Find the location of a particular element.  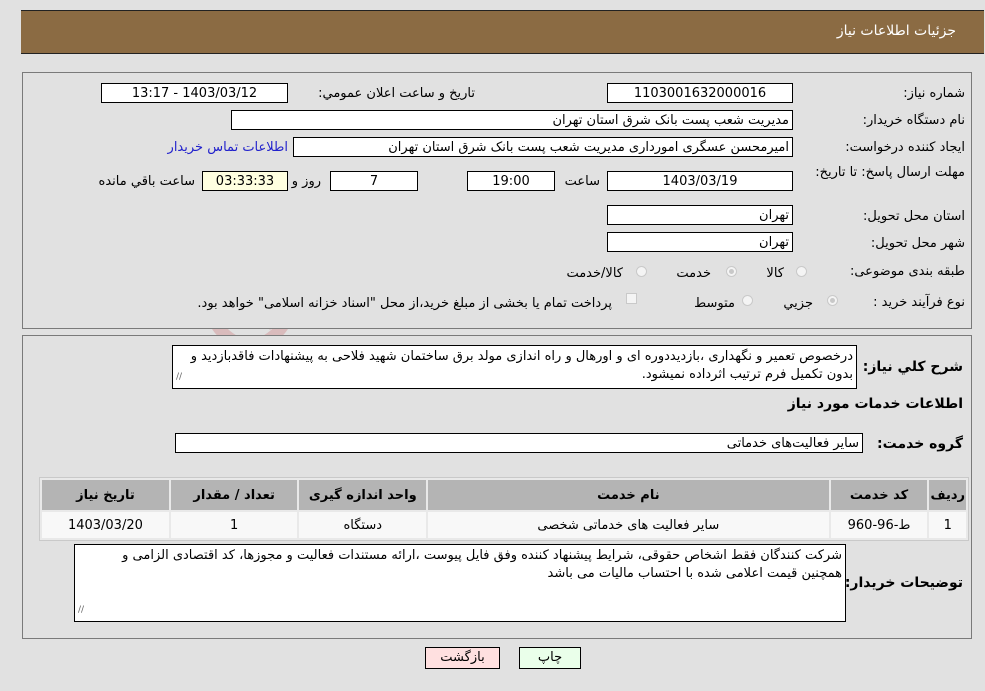

page-header: جزئیات اطلاعات نیاز is located at coordinates (502, 32).